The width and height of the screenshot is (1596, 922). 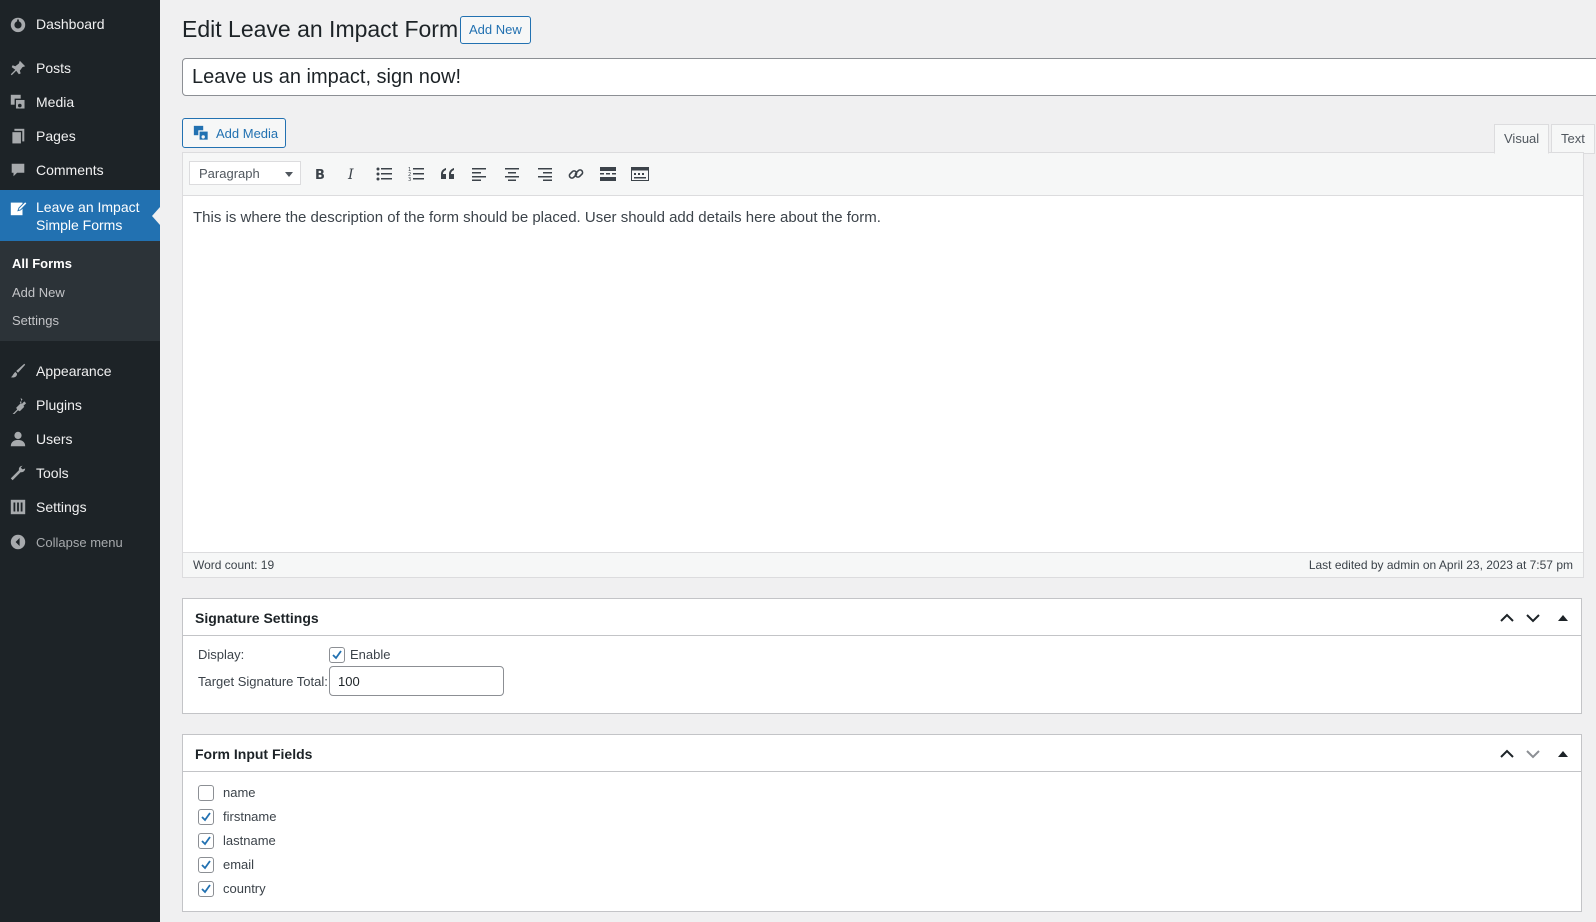 What do you see at coordinates (55, 102) in the screenshot?
I see `sidebar-item-label: Media` at bounding box center [55, 102].